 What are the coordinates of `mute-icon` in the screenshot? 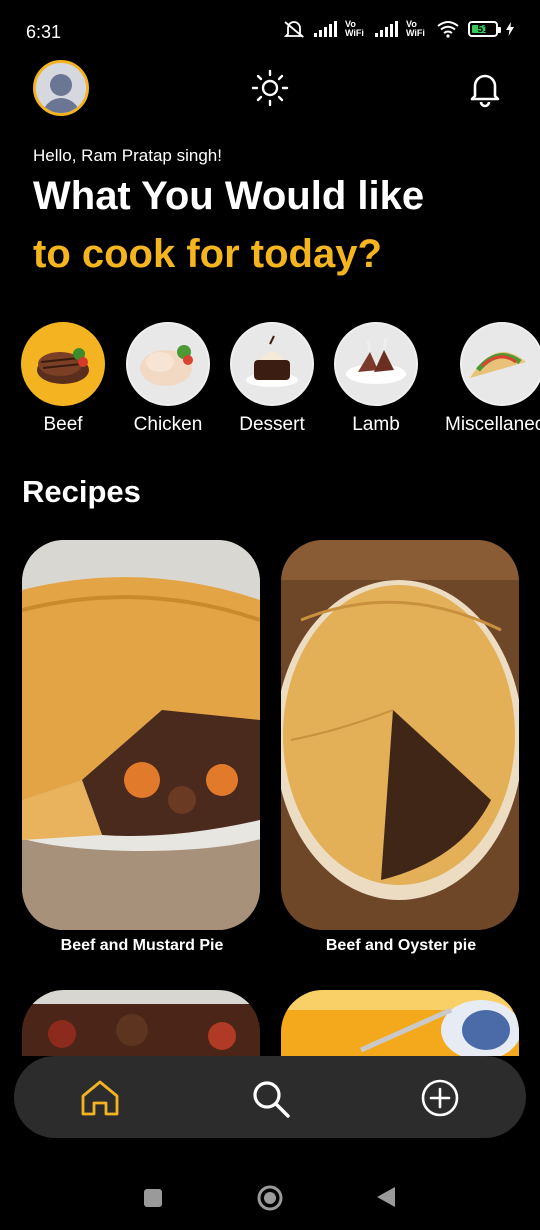 It's located at (294, 29).